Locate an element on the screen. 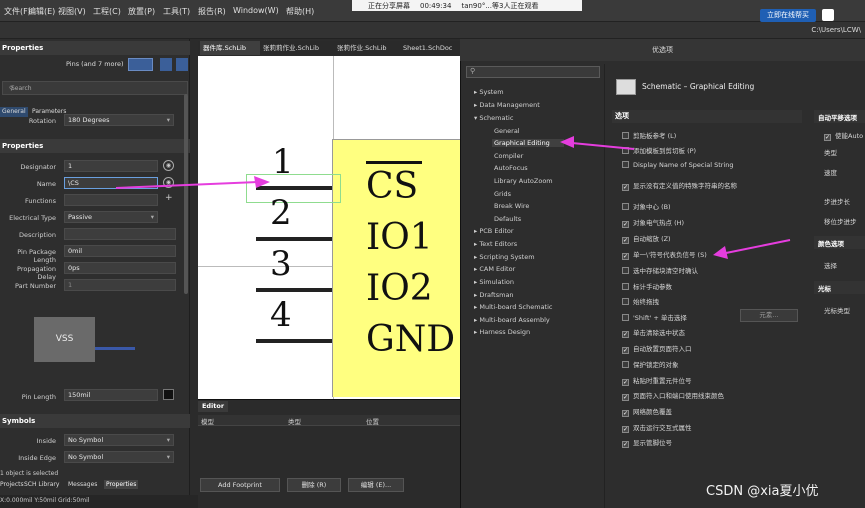 The height and width of the screenshot is (508, 865). arrow-to-single-slash-option is located at coordinates (752, 249).